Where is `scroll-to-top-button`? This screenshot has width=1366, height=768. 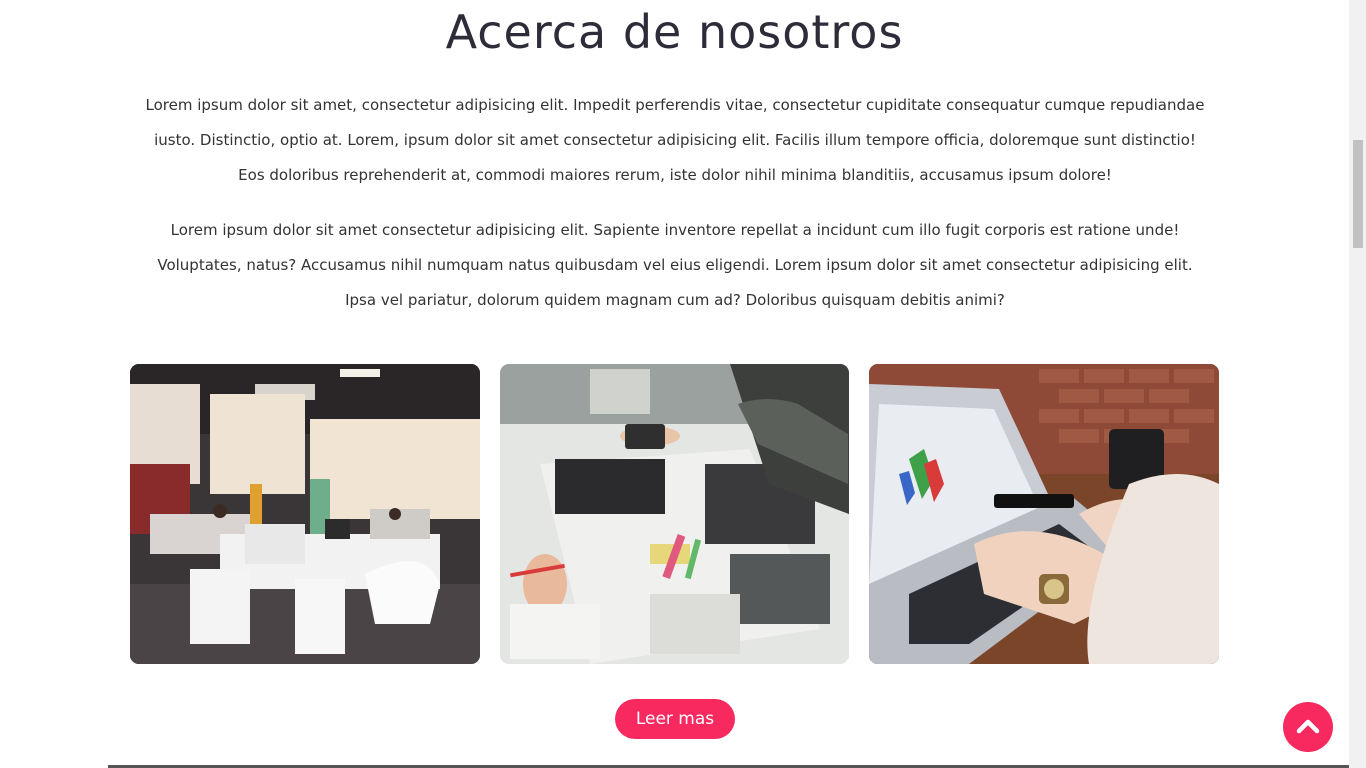 scroll-to-top-button is located at coordinates (1308, 727).